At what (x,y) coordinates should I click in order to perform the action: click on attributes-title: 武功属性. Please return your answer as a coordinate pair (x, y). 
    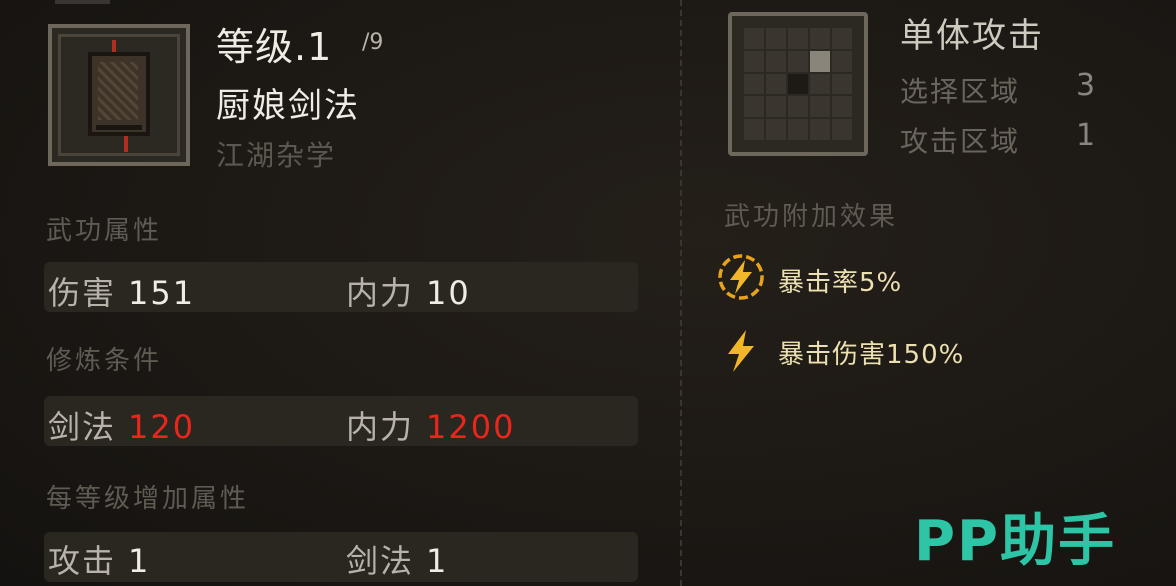
    Looking at the image, I should click on (104, 231).